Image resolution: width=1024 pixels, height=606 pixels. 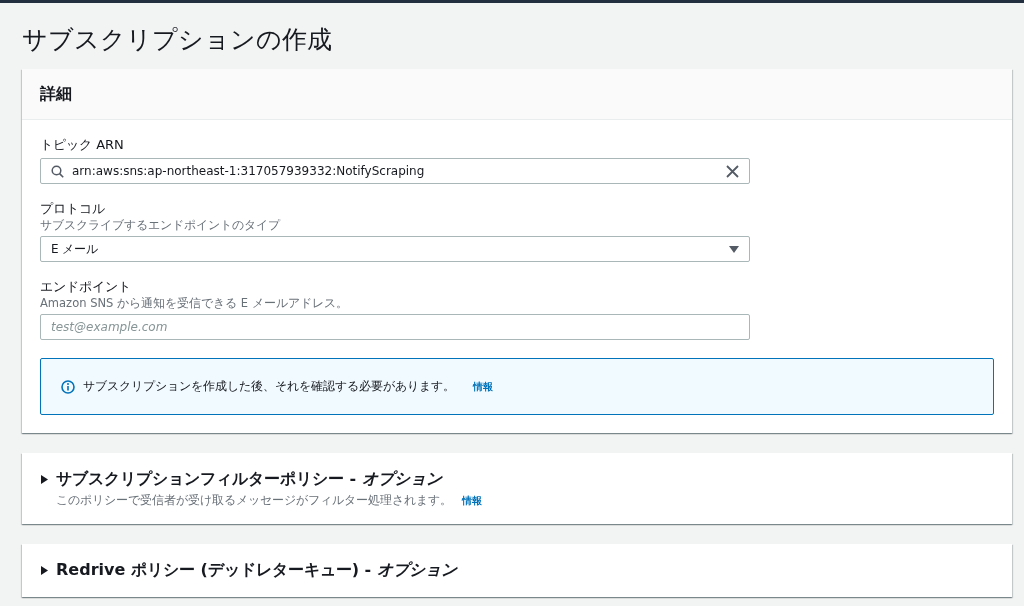 What do you see at coordinates (256, 570) in the screenshot?
I see `section-title: Redrive ポリシー (デッドレターキュー) - オプション` at bounding box center [256, 570].